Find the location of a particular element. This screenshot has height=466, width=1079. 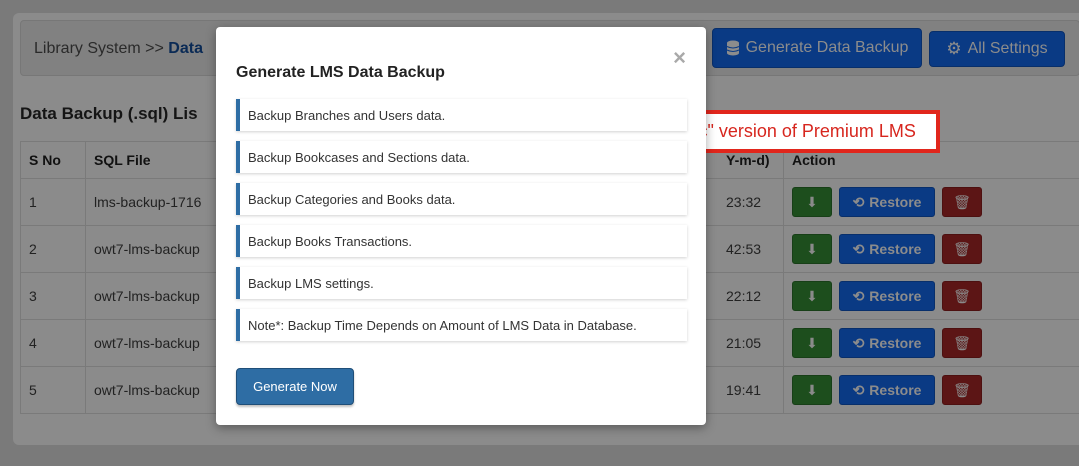

breadcrumb-root: Library System >> is located at coordinates (99, 48).